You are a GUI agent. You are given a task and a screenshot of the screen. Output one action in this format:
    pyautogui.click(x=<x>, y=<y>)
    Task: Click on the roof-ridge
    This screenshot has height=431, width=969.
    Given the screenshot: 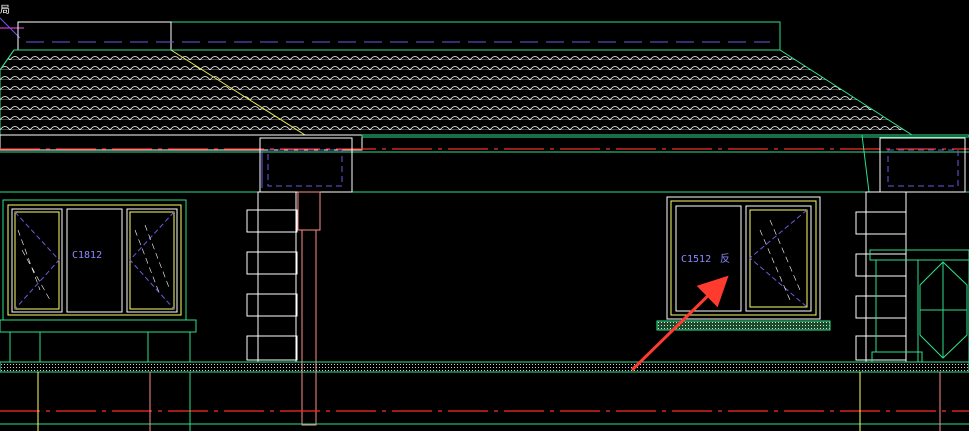 What is the action you would take?
    pyautogui.click(x=399, y=36)
    